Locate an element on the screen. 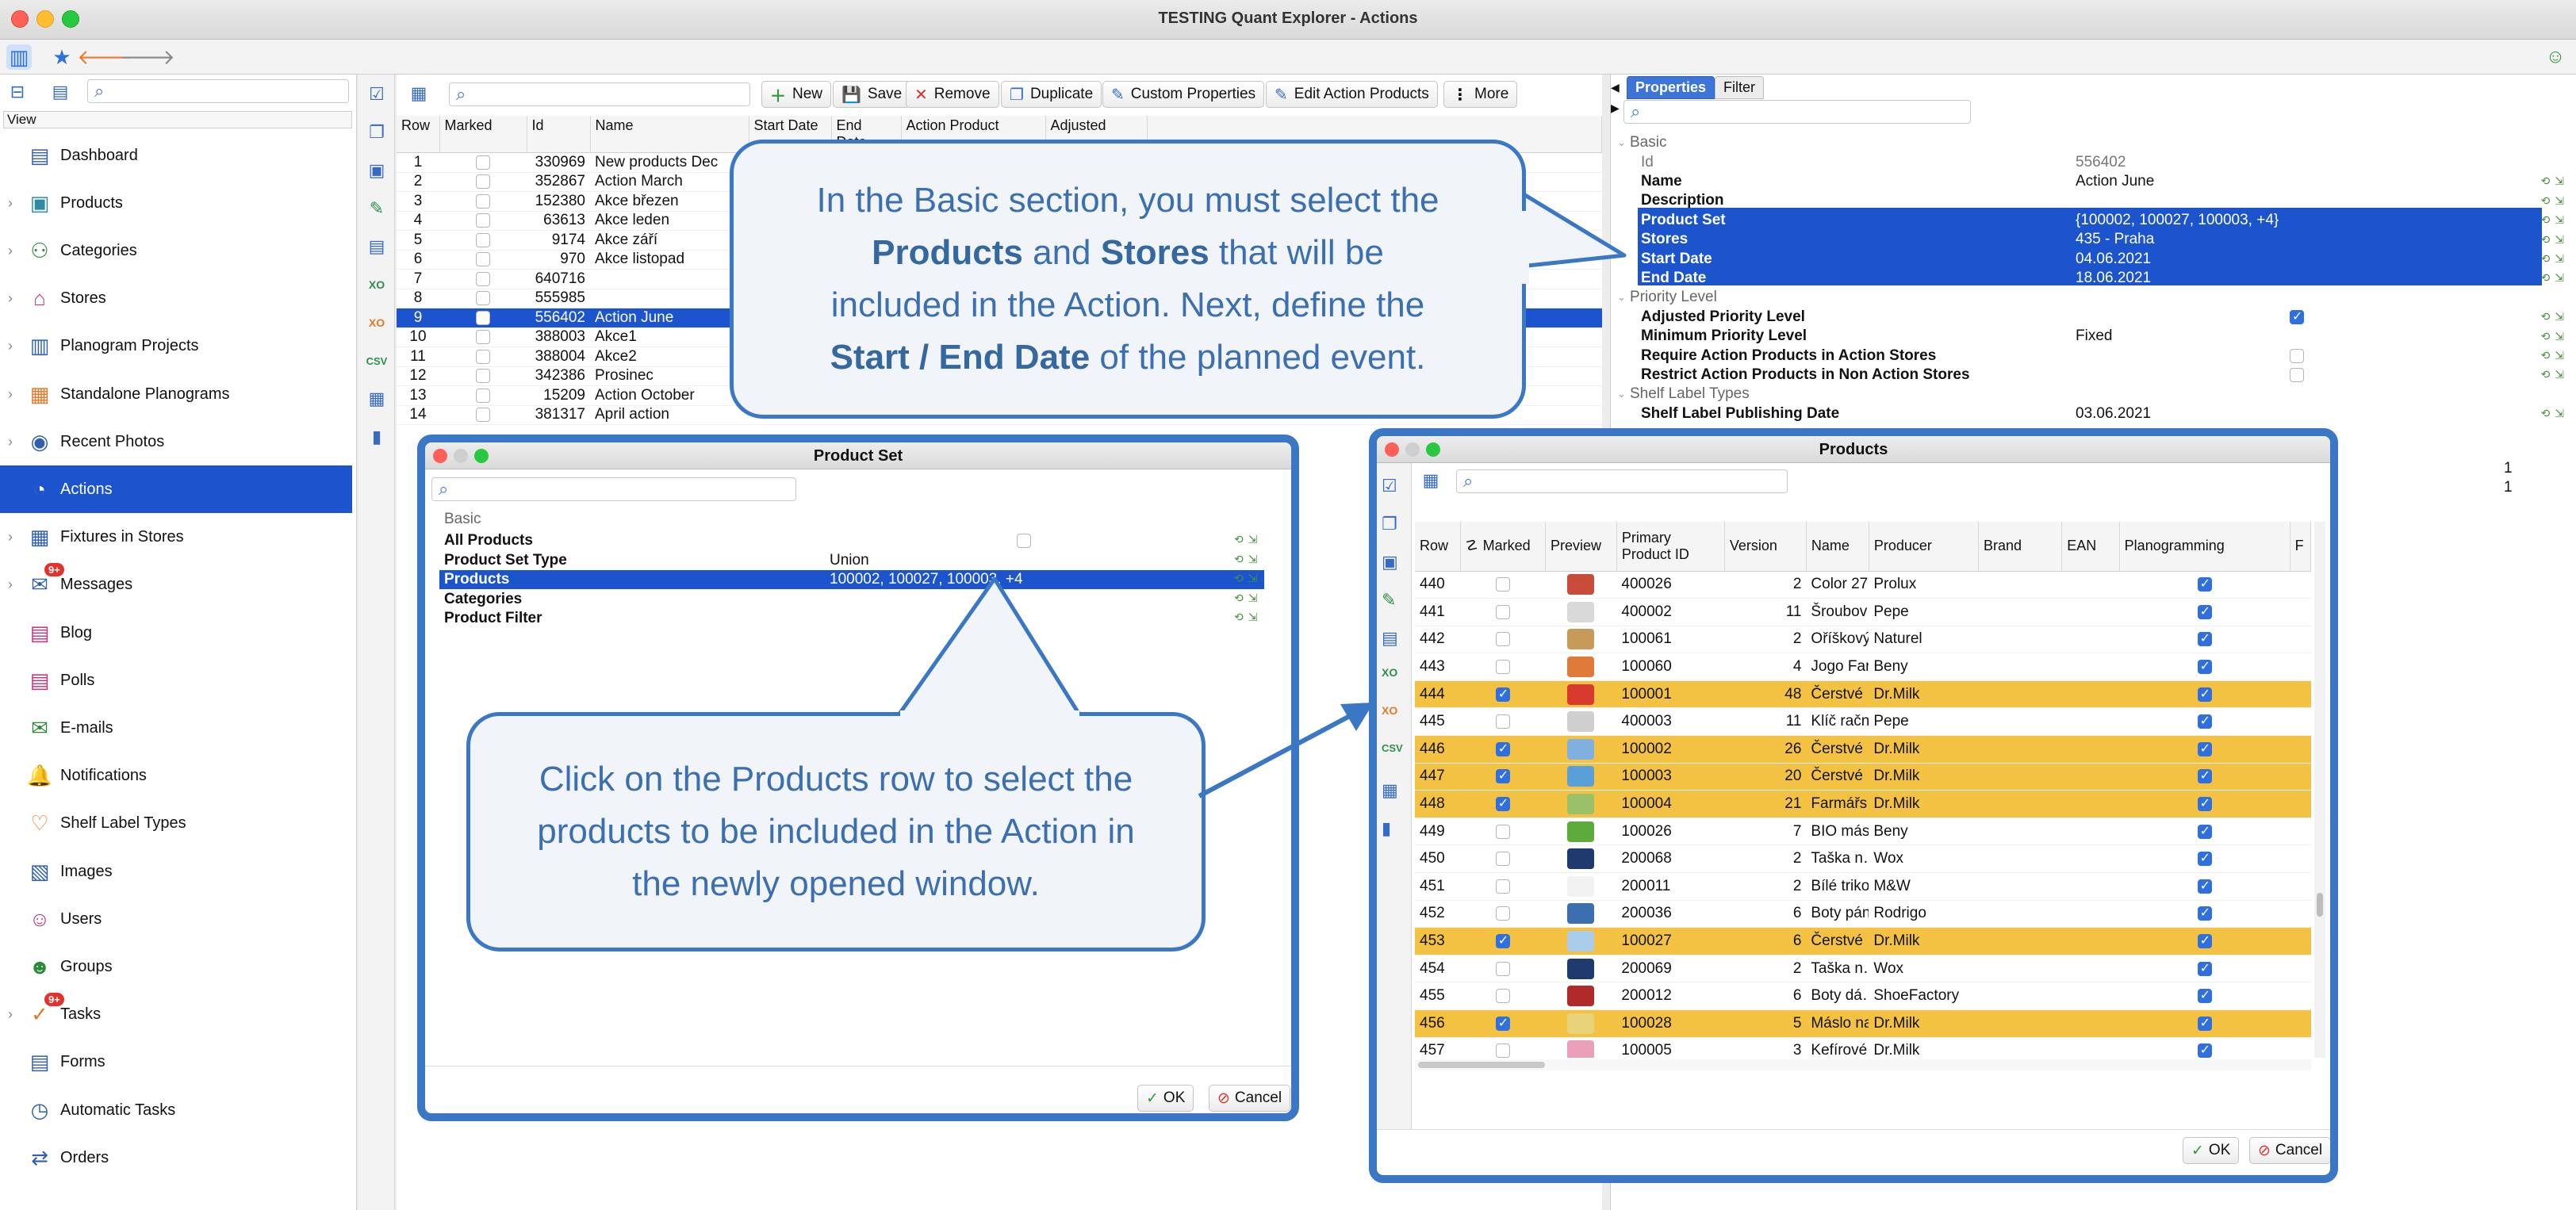 The height and width of the screenshot is (1210, 2576). column-header: Planogramming is located at coordinates (2204, 547).